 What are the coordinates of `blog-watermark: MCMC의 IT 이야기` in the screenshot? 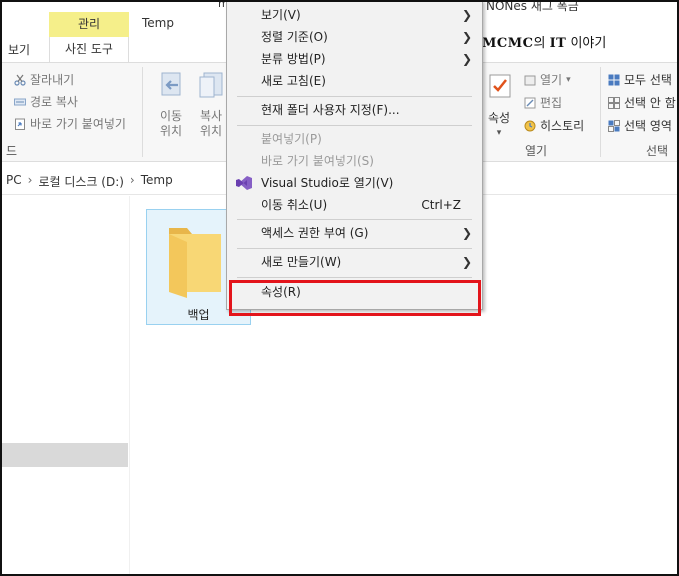 It's located at (544, 41).